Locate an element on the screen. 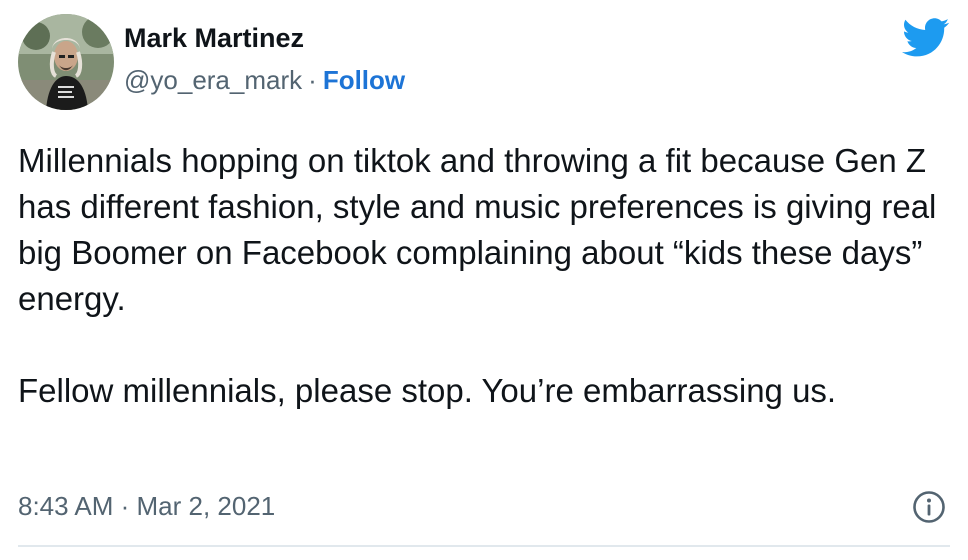 The height and width of the screenshot is (560, 968). divider is located at coordinates (484, 546).